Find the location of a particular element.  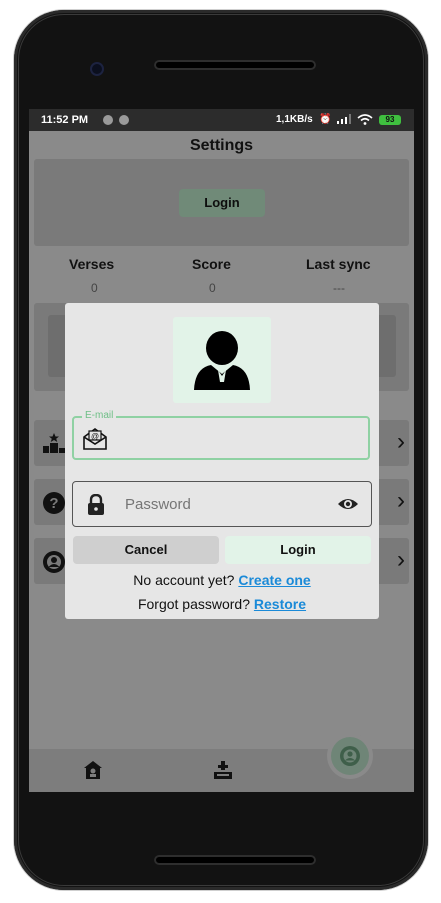

forgot-password-line: Forgot password? Restore is located at coordinates (222, 604).